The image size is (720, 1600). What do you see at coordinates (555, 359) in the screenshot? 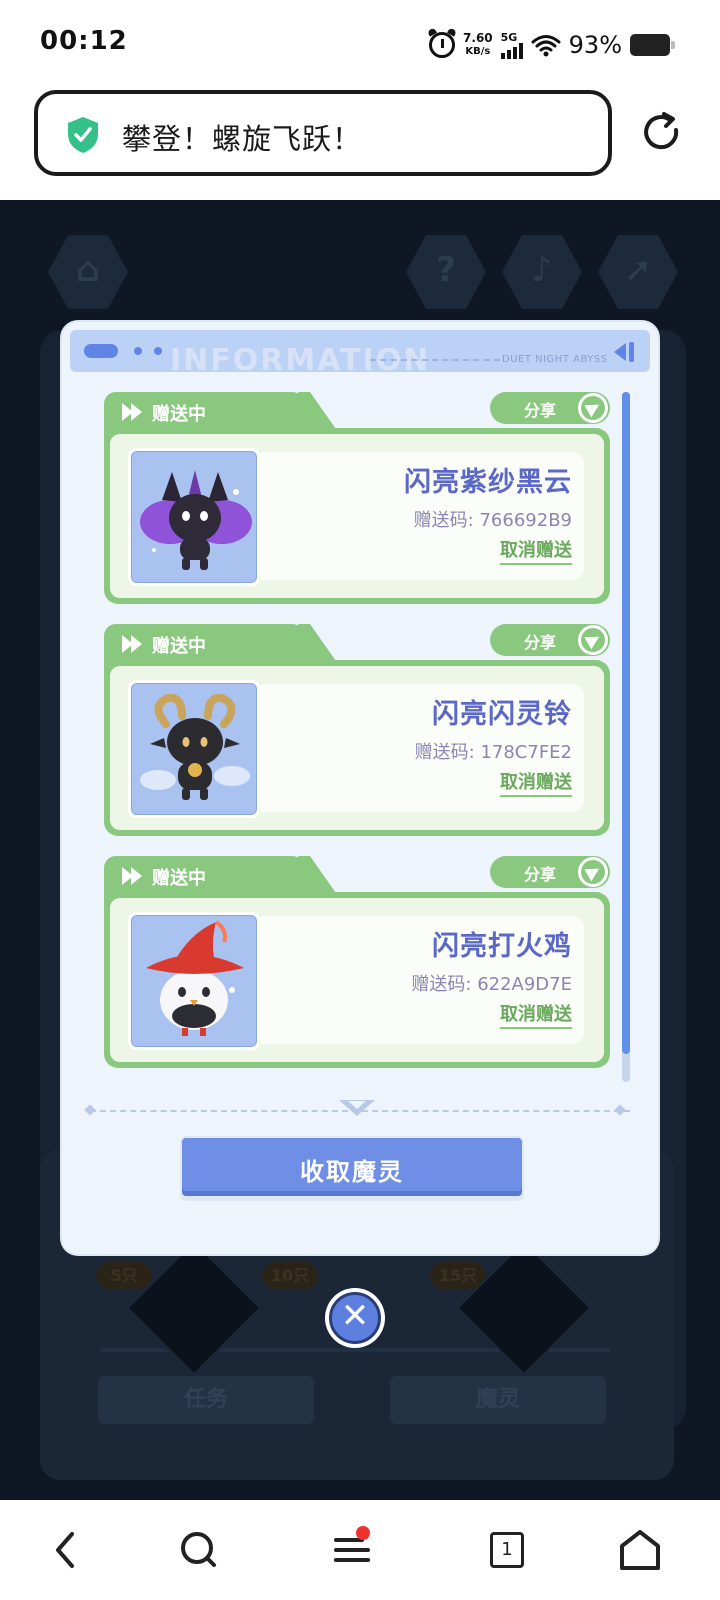
I see `header-brand: DUET NIGHT ABYSS` at bounding box center [555, 359].